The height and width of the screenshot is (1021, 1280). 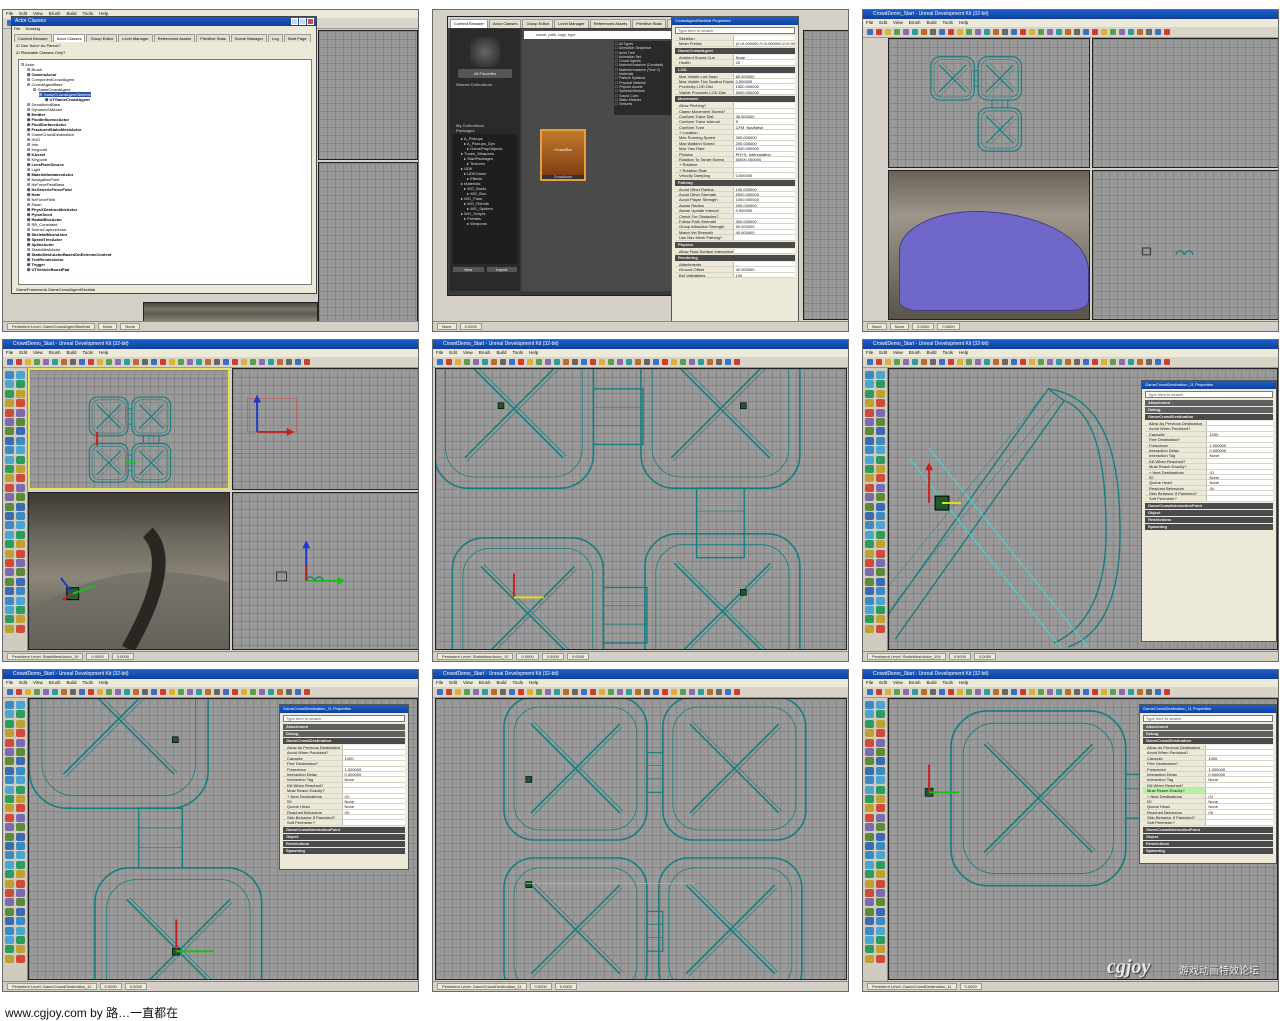 What do you see at coordinates (469, 23) in the screenshot?
I see `tab-content-browser: Content Browser` at bounding box center [469, 23].